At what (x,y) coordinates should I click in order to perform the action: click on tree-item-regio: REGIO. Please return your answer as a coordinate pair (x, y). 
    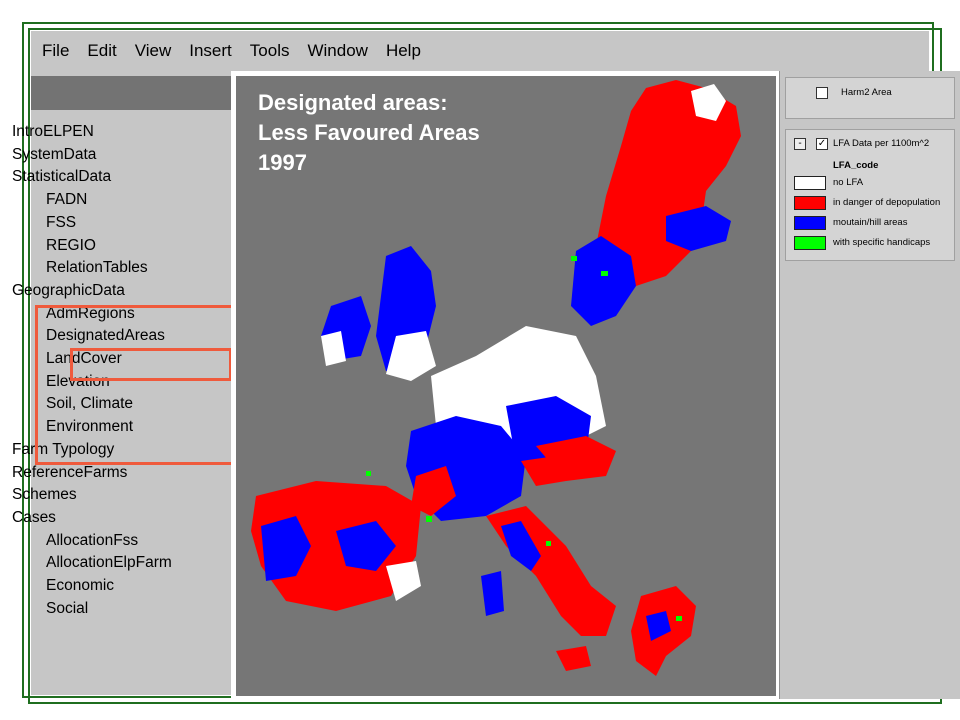
    Looking at the image, I should click on (112, 246).